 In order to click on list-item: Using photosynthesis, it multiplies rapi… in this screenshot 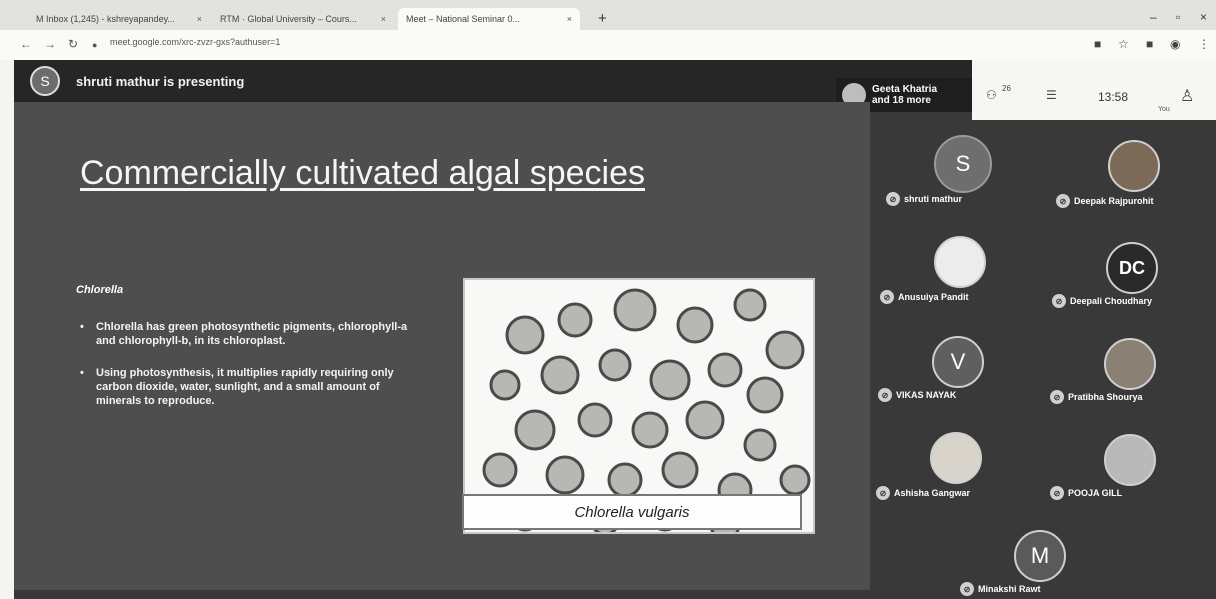, I will do `click(250, 387)`.